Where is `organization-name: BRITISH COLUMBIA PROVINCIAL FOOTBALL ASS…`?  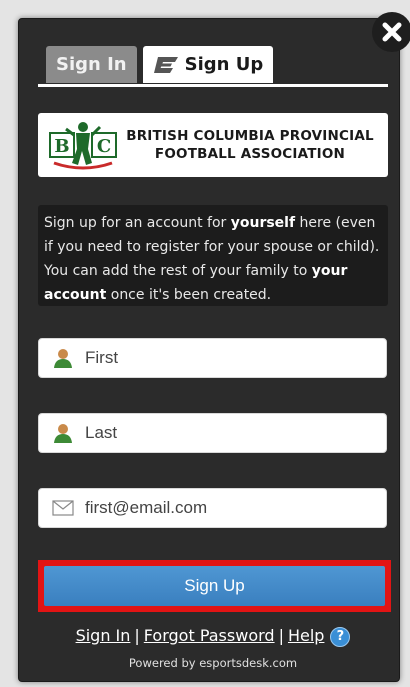 organization-name: BRITISH COLUMBIA PROVINCIAL FOOTBALL ASS… is located at coordinates (253, 145).